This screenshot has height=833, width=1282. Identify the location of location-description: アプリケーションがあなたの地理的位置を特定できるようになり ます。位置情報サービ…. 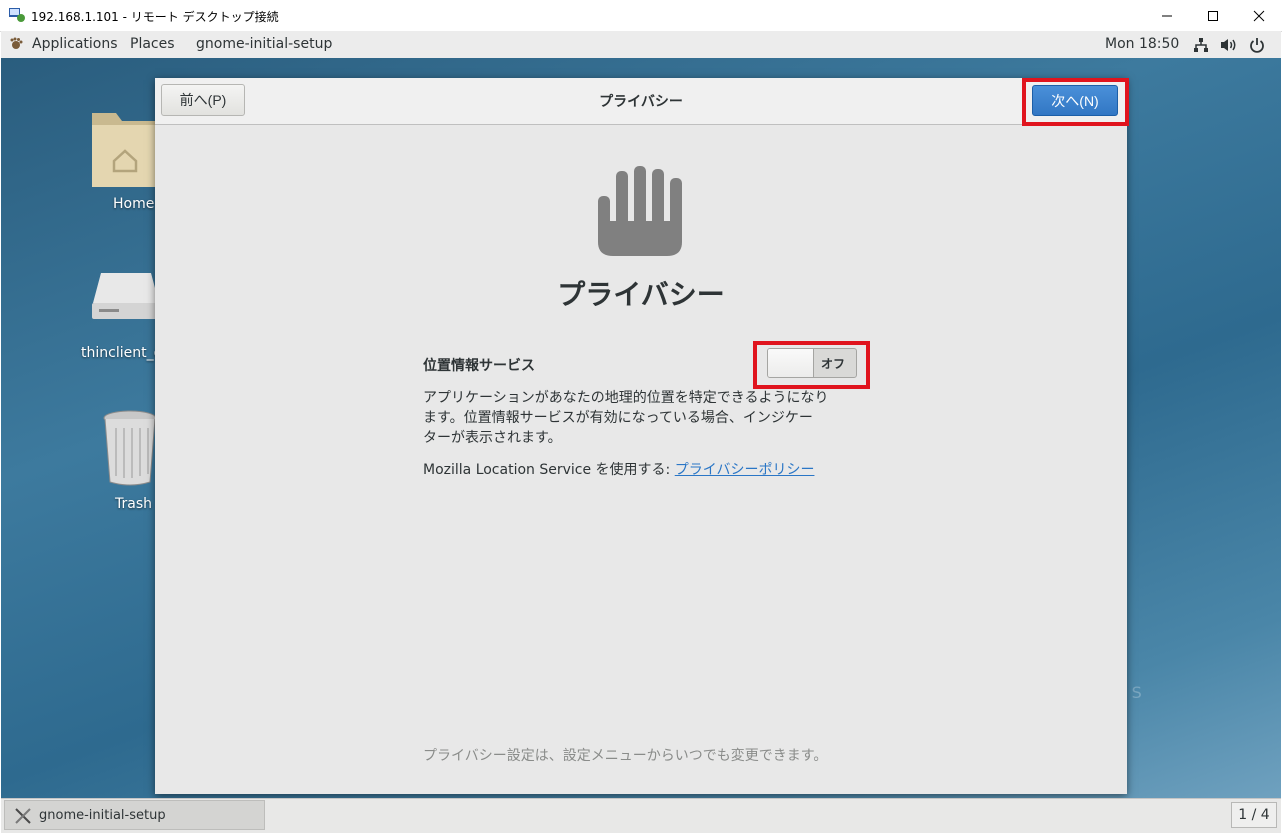
(643, 418).